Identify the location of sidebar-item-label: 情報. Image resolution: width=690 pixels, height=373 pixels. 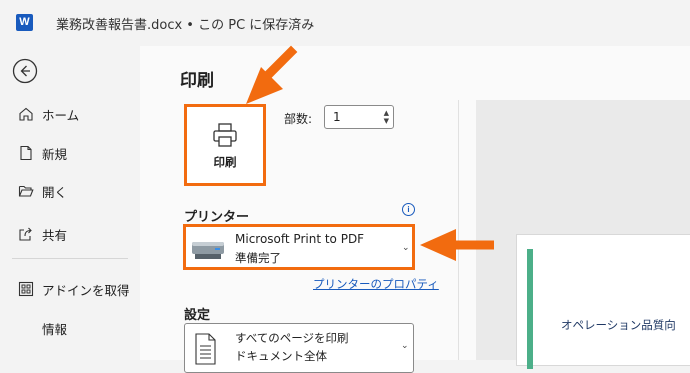
(55, 329).